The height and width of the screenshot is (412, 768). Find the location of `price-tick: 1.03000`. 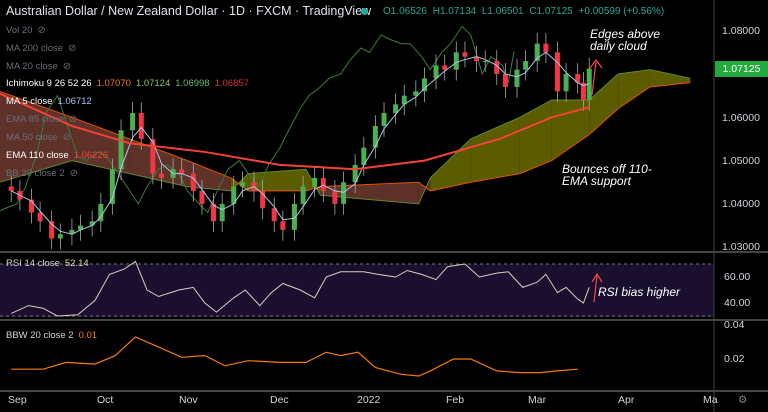

price-tick: 1.03000 is located at coordinates (741, 247).